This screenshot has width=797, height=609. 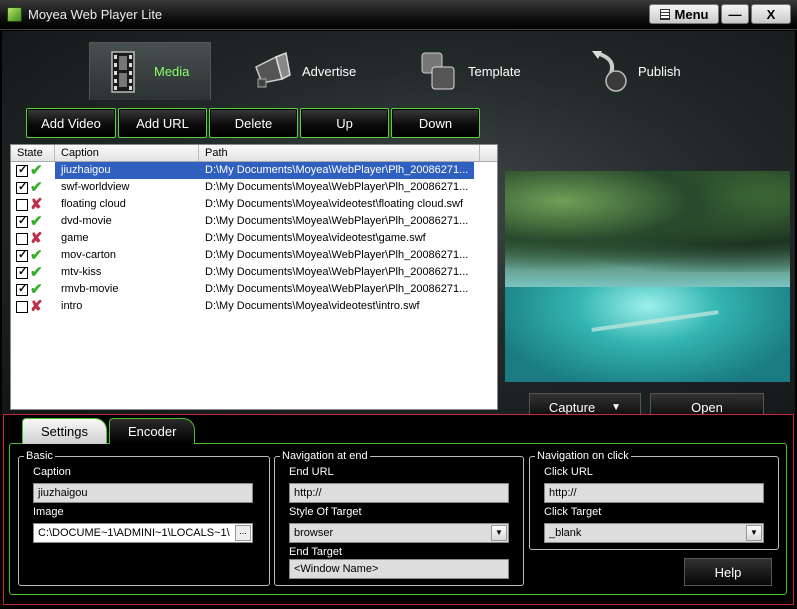 What do you see at coordinates (325, 512) in the screenshot?
I see `style-of-target-label: Style Of Target` at bounding box center [325, 512].